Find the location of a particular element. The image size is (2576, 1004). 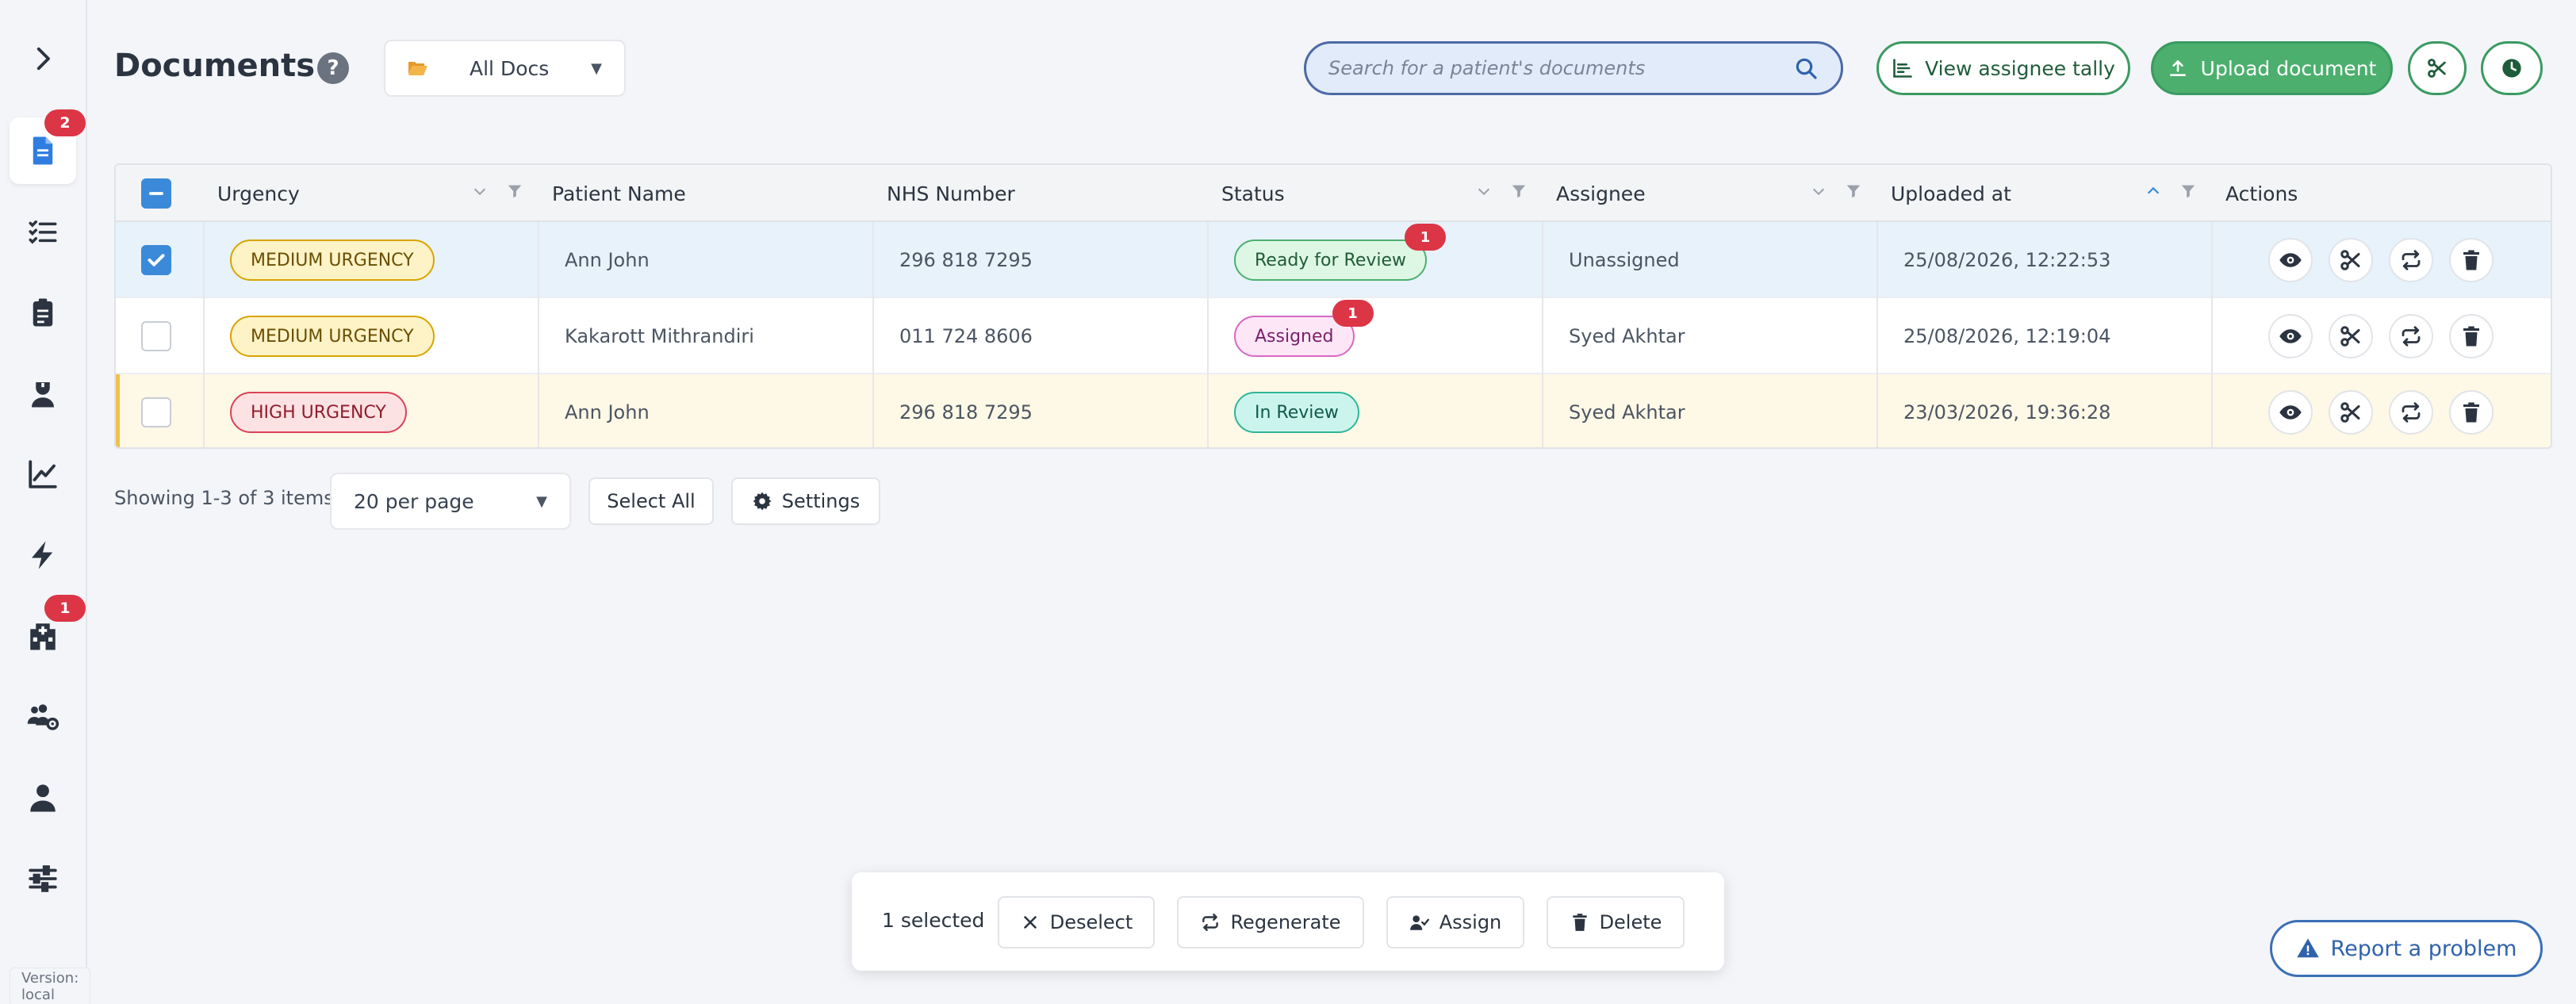

column-patient-name-label: Patient Name is located at coordinates (619, 193).